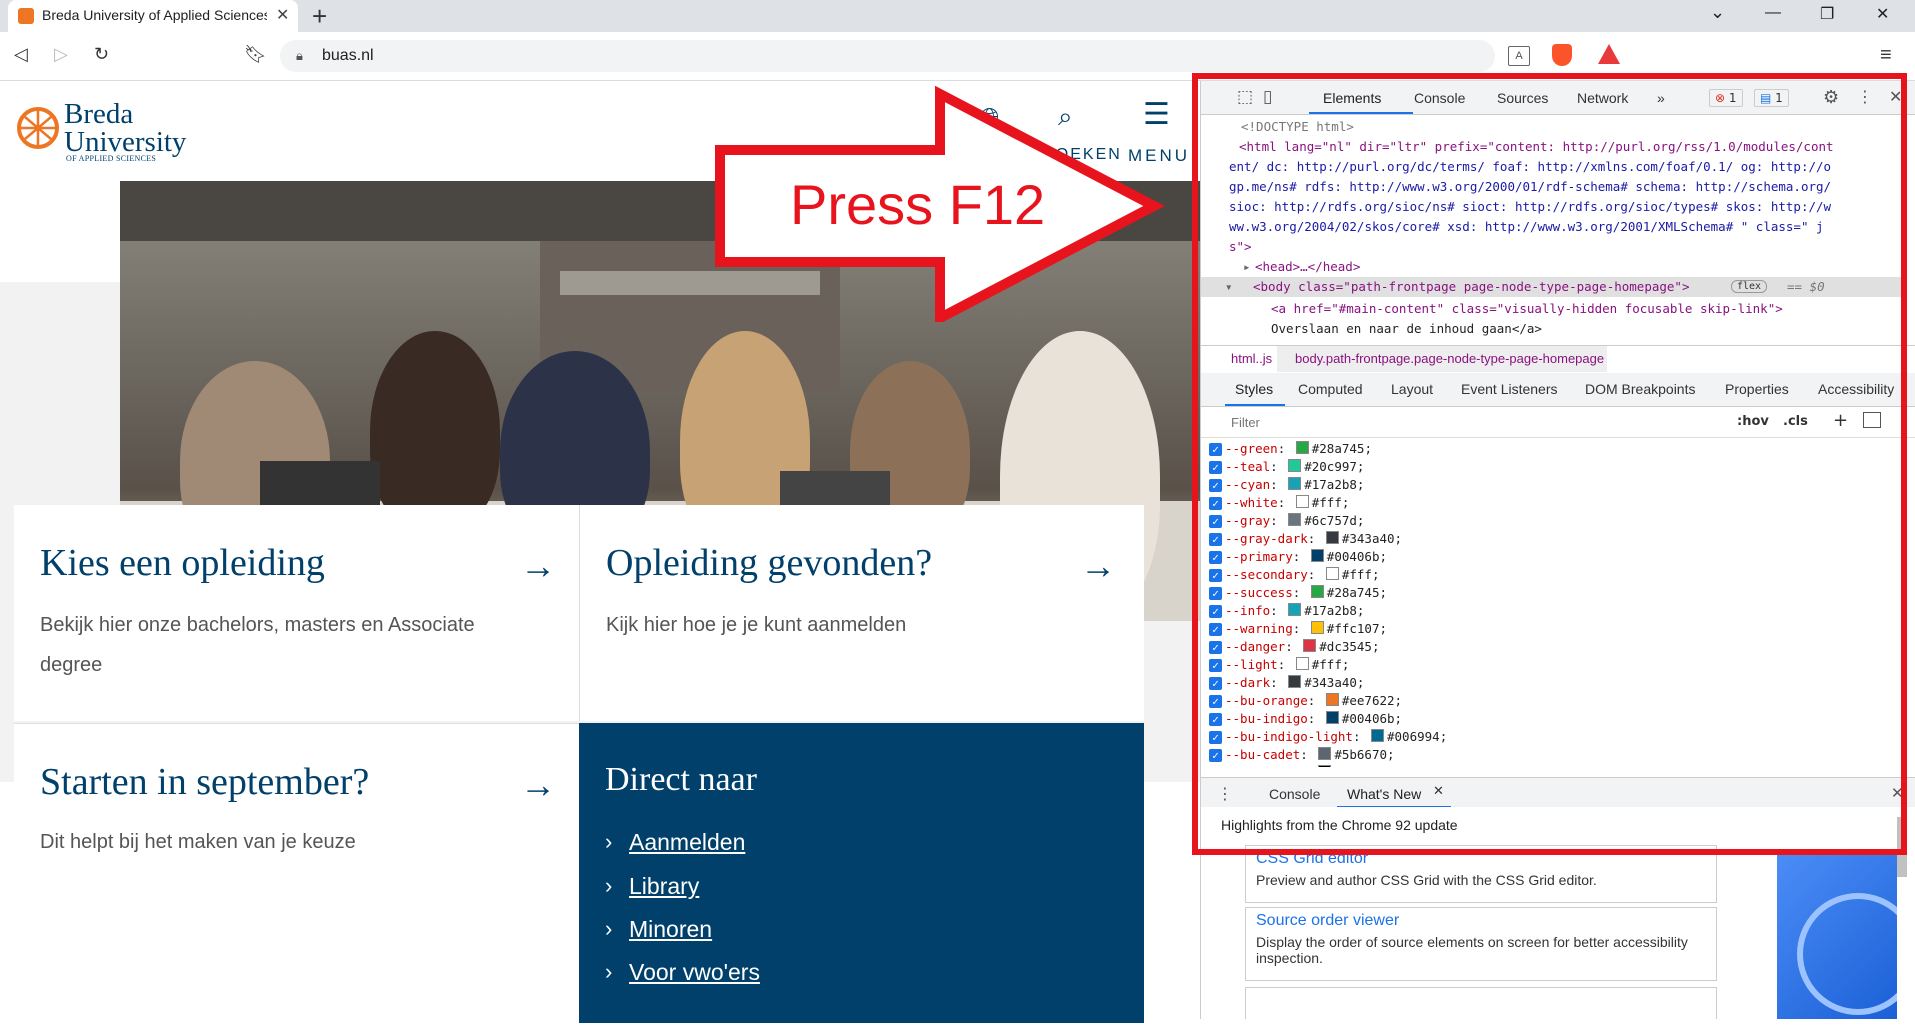  I want to click on browser-tab: Breda University of Applied Sciences ✕, so click(153, 16).